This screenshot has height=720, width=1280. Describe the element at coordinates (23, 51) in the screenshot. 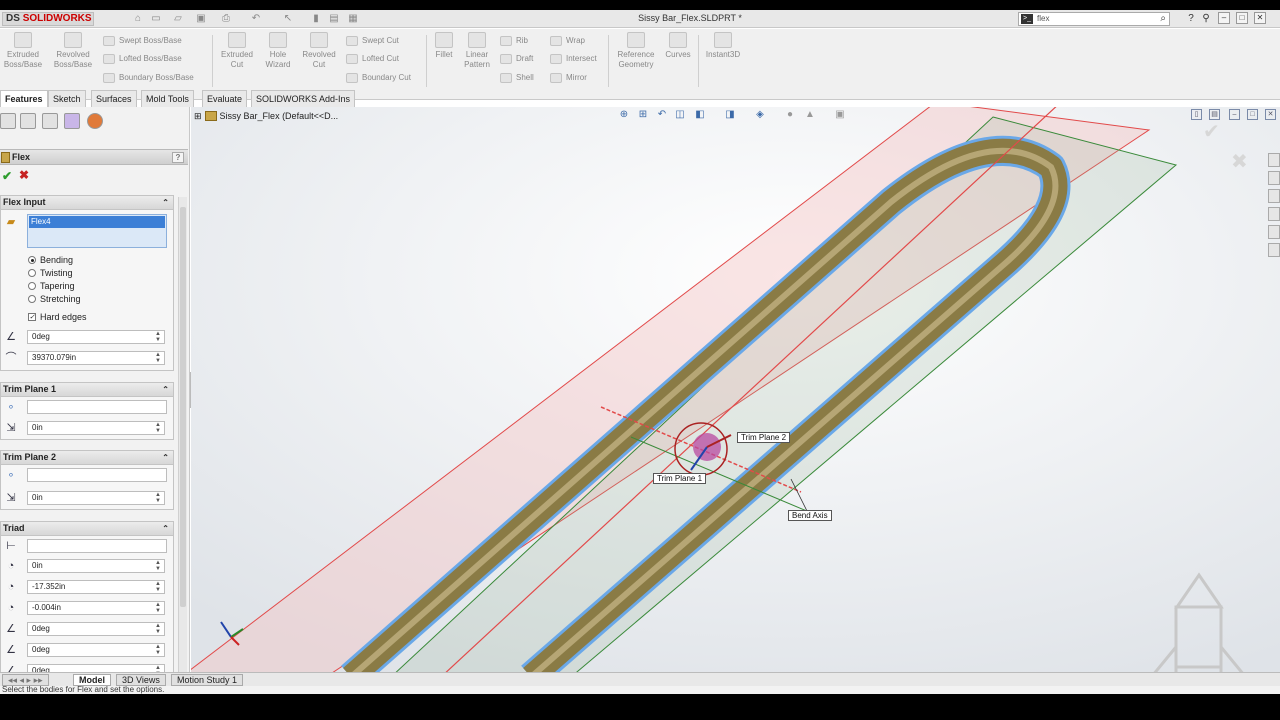

I see `extruded-boss-button: Extruded Boss/Base` at that location.